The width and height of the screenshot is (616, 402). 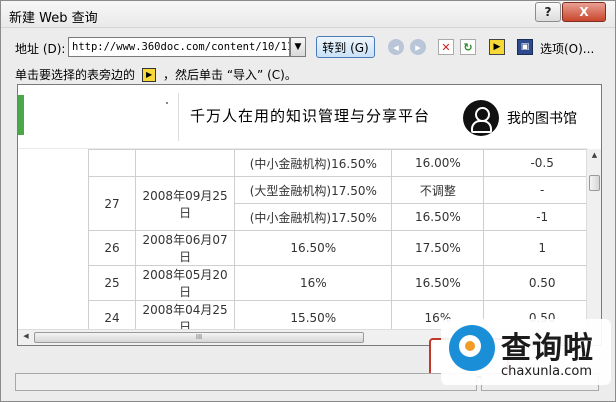 I want to click on instruction-line: 单击要选择的表旁边的 ▶ ，然后单击 “导入” (C)。, so click(x=156, y=74).